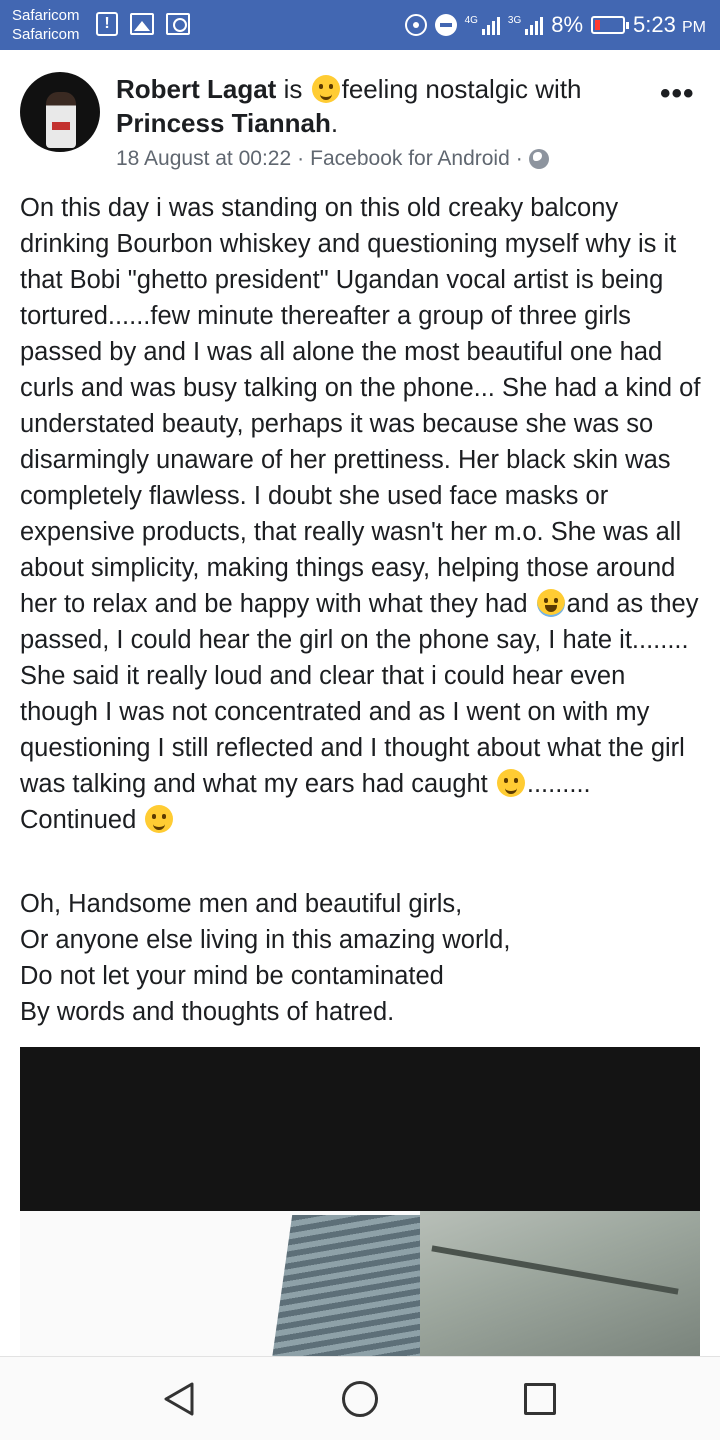 This screenshot has width=720, height=1440. I want to click on photo-content, so click(360, 1283).